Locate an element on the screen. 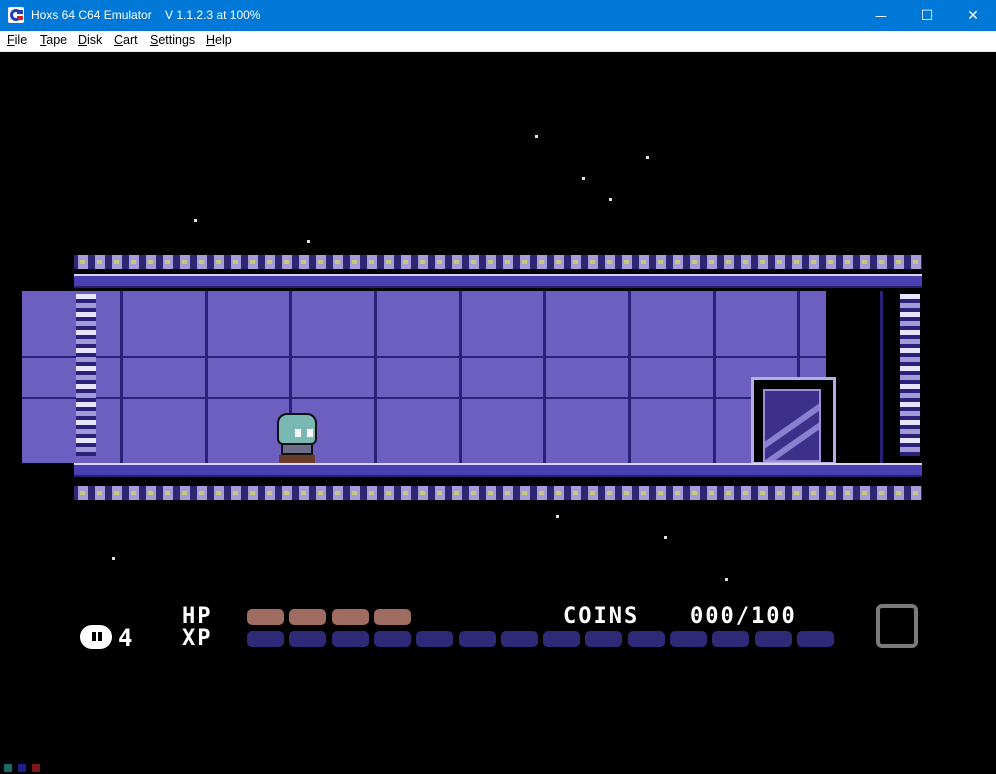 The height and width of the screenshot is (774, 996). c64-app-icon is located at coordinates (16, 15).